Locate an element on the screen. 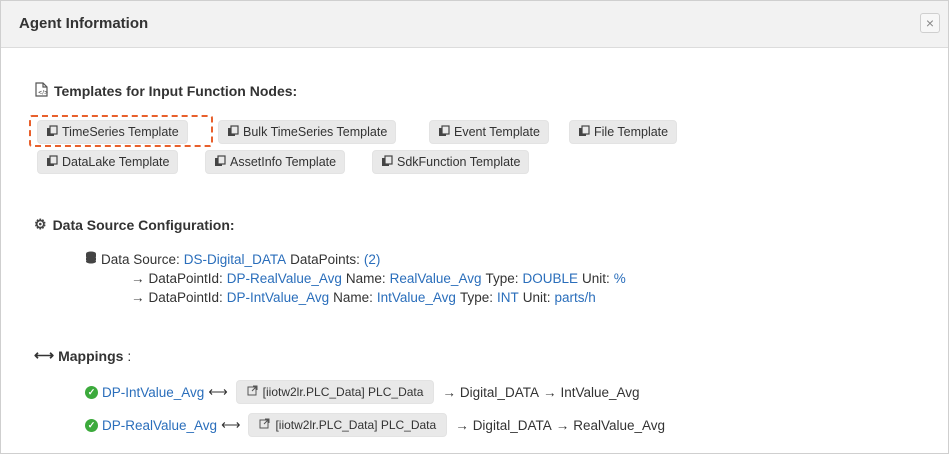 The height and width of the screenshot is (454, 949). mapping-value: RealValue_Avg is located at coordinates (619, 425).